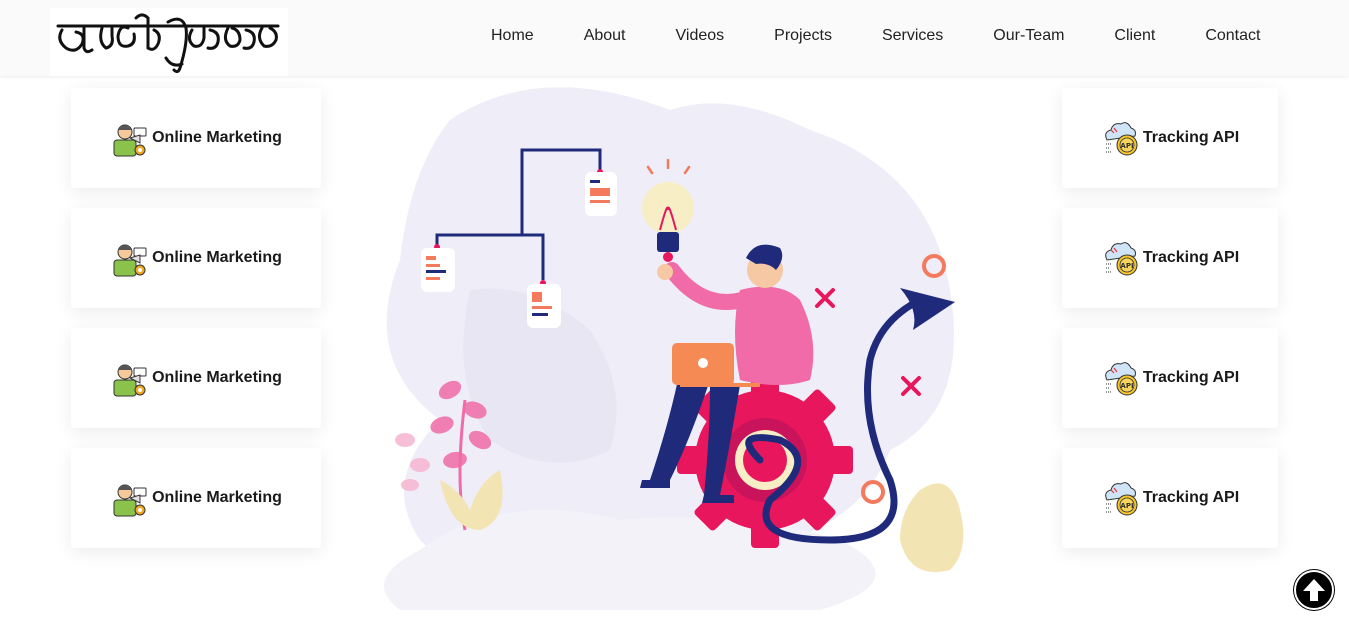  What do you see at coordinates (700, 36) in the screenshot?
I see `nav-videos: Videos` at bounding box center [700, 36].